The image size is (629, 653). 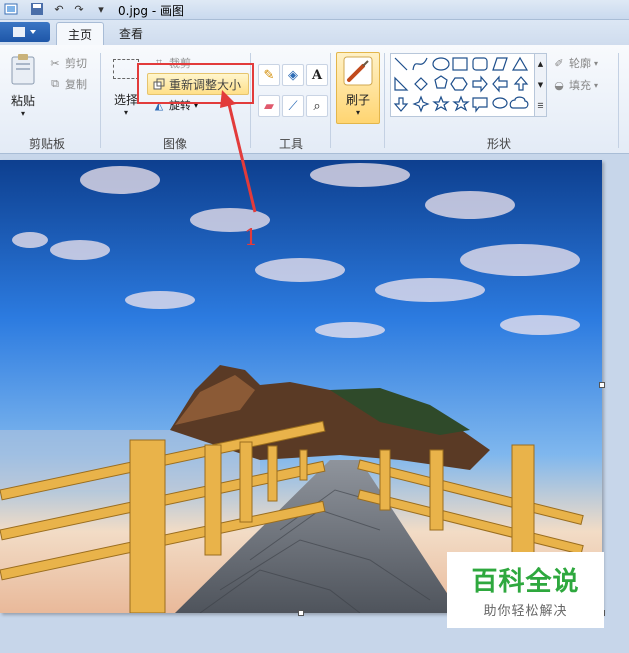 I want to click on watermark: 百科全说 助你轻松解决, so click(x=525, y=590).